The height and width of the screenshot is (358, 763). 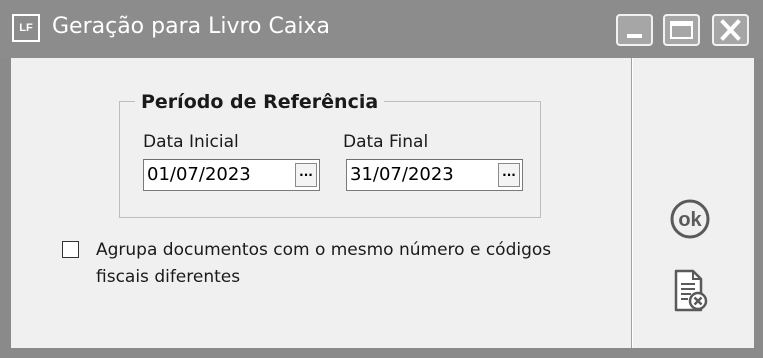 I want to click on window-title: Geração para Livro Caixa, so click(x=191, y=26).